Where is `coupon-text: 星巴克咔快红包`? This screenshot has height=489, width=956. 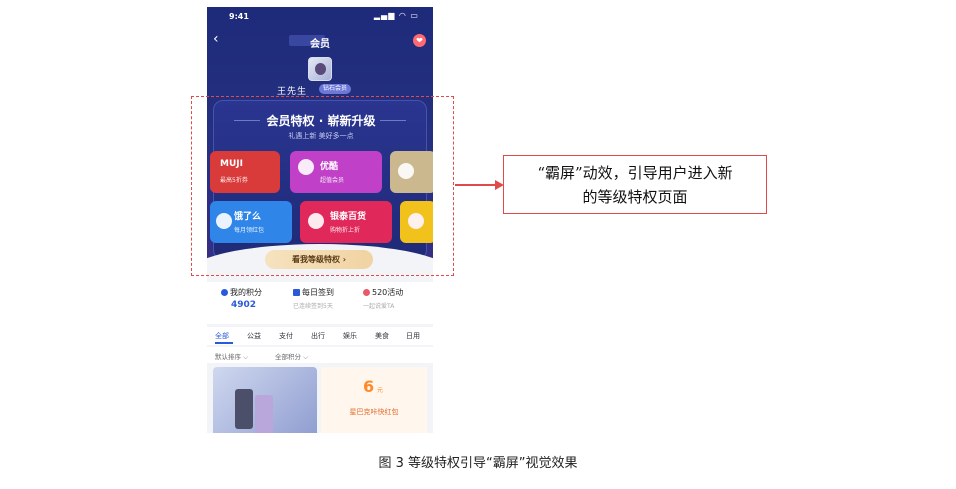
coupon-text: 星巴克咔快红包 is located at coordinates (374, 412).